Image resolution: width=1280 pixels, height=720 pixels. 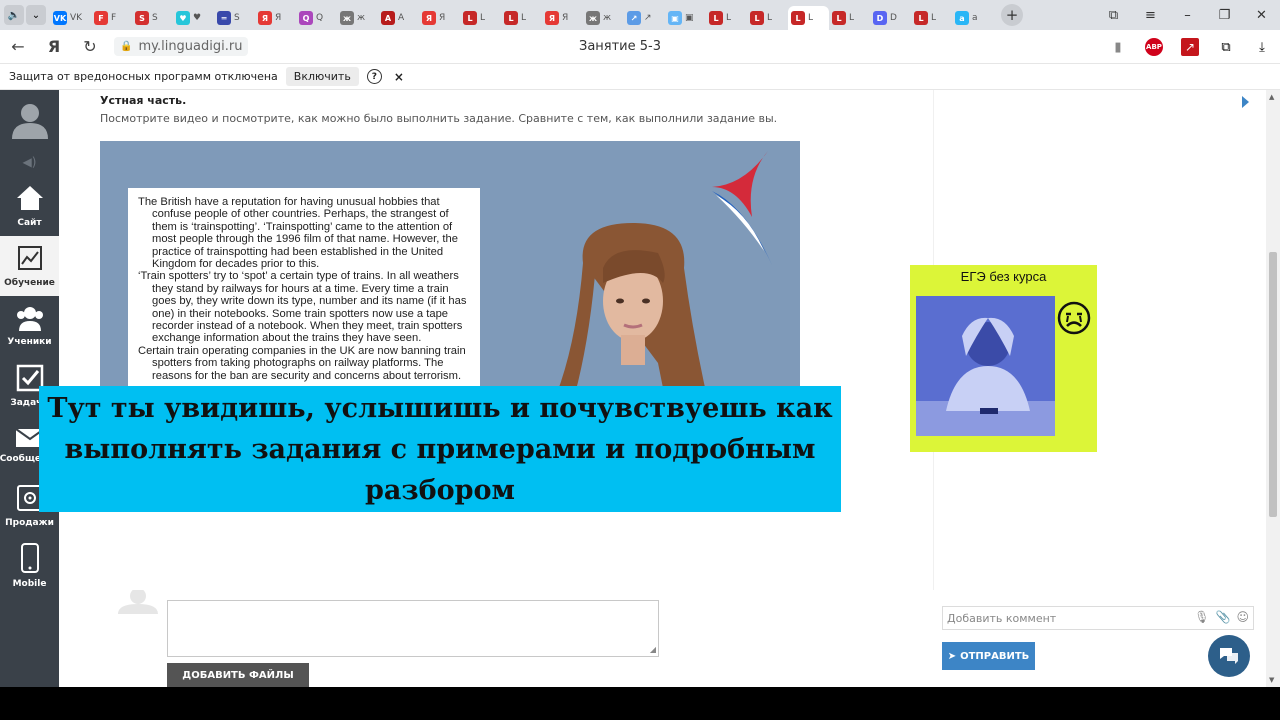 I want to click on lock-icon: 🔒, so click(x=126, y=46).